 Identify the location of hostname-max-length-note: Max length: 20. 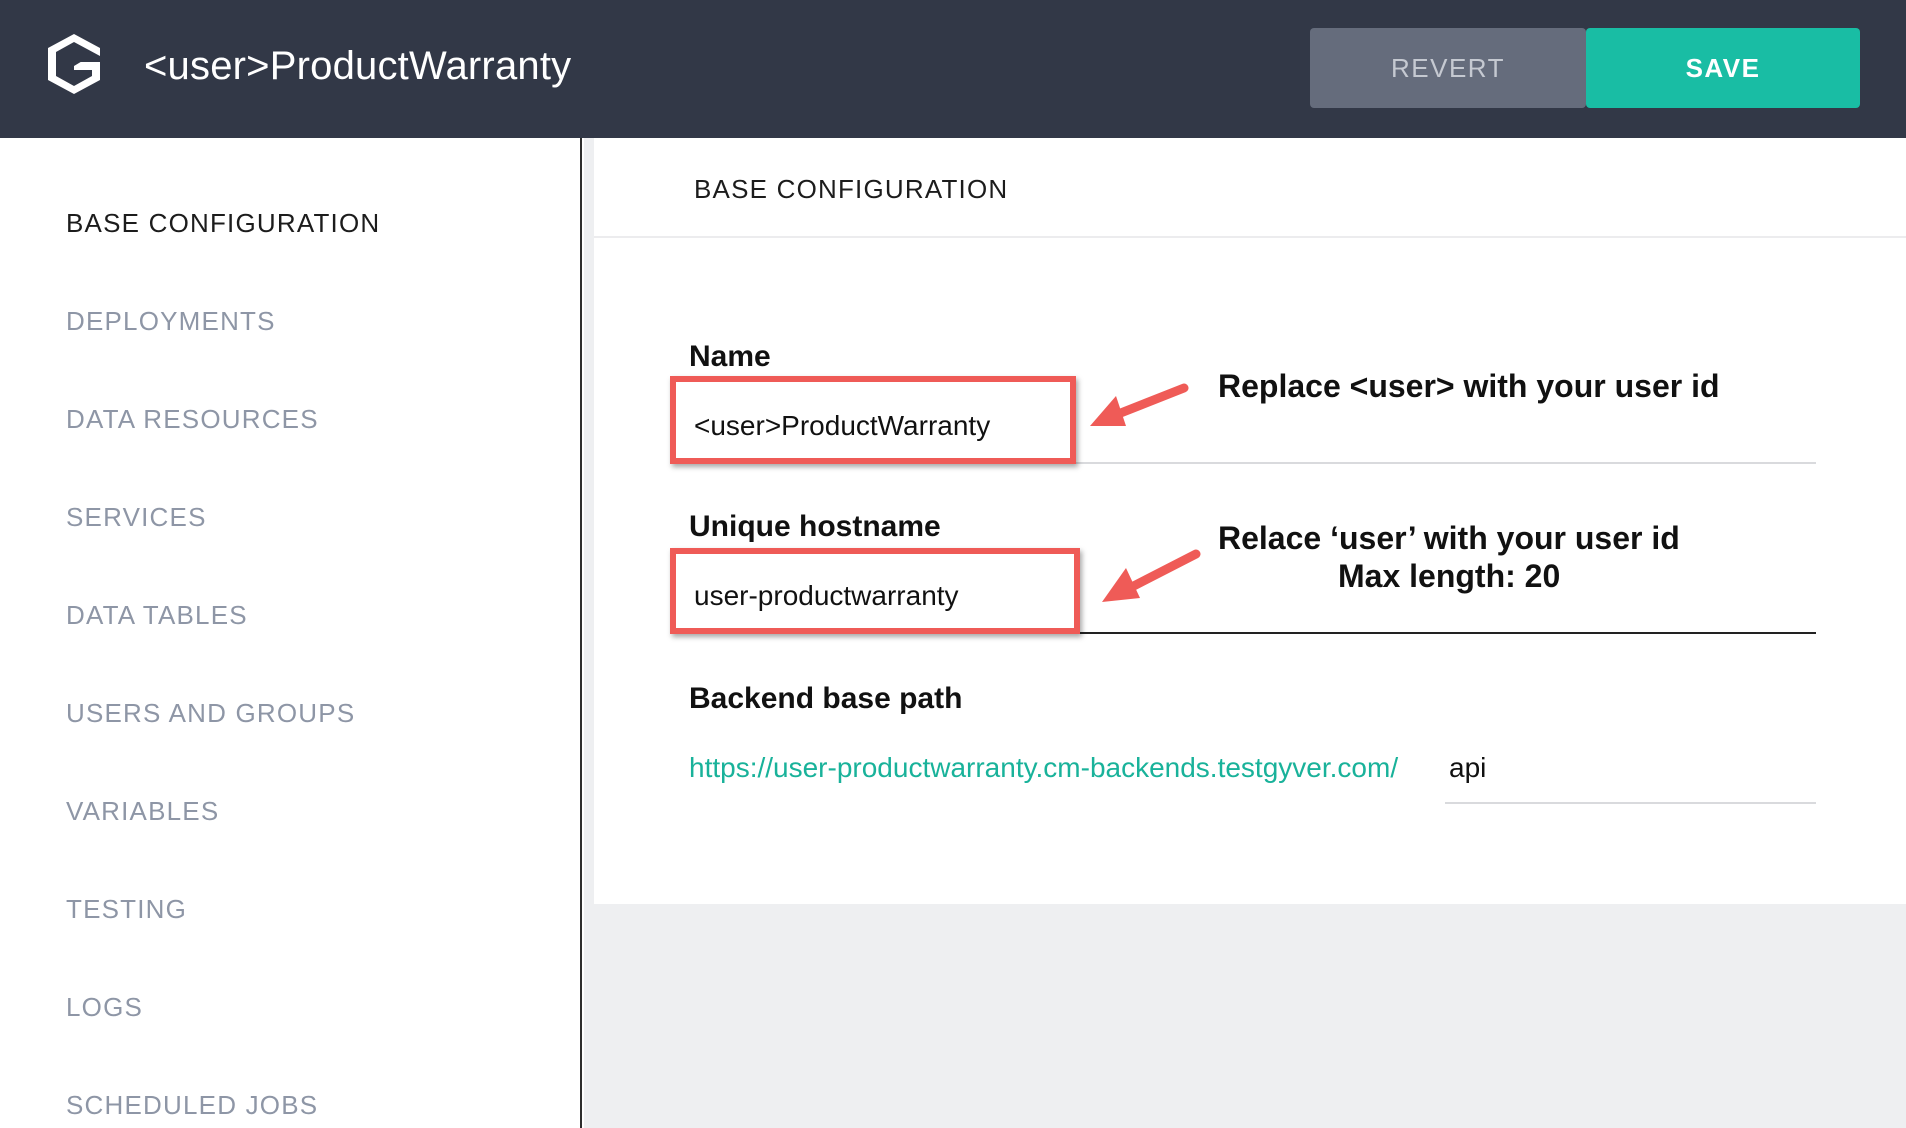
(1449, 576).